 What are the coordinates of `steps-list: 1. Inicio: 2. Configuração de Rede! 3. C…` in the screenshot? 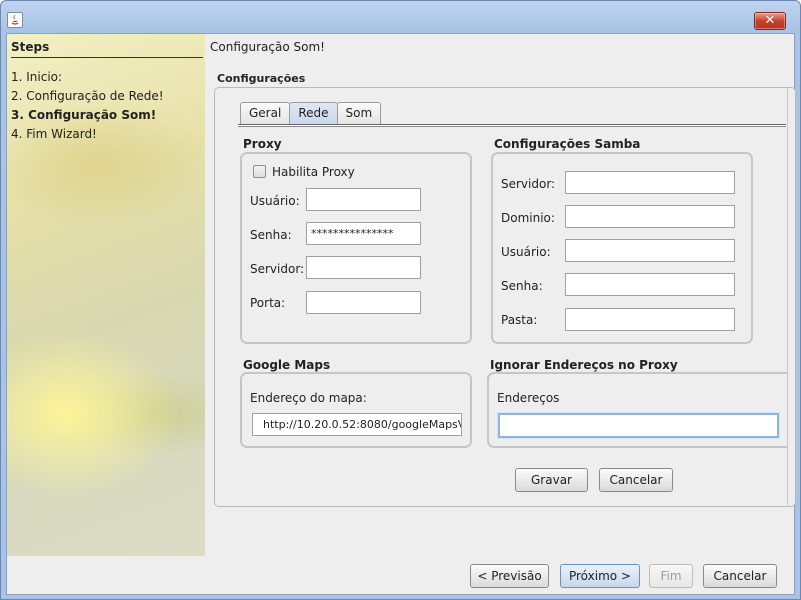 It's located at (87, 106).